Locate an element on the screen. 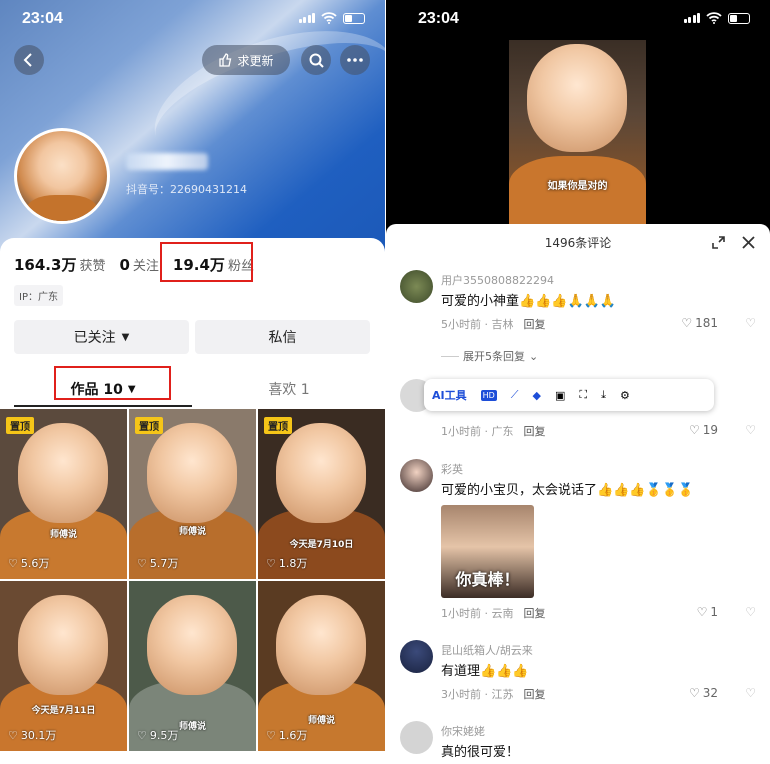 The width and height of the screenshot is (770, 764). expand-icon is located at coordinates (718, 242).